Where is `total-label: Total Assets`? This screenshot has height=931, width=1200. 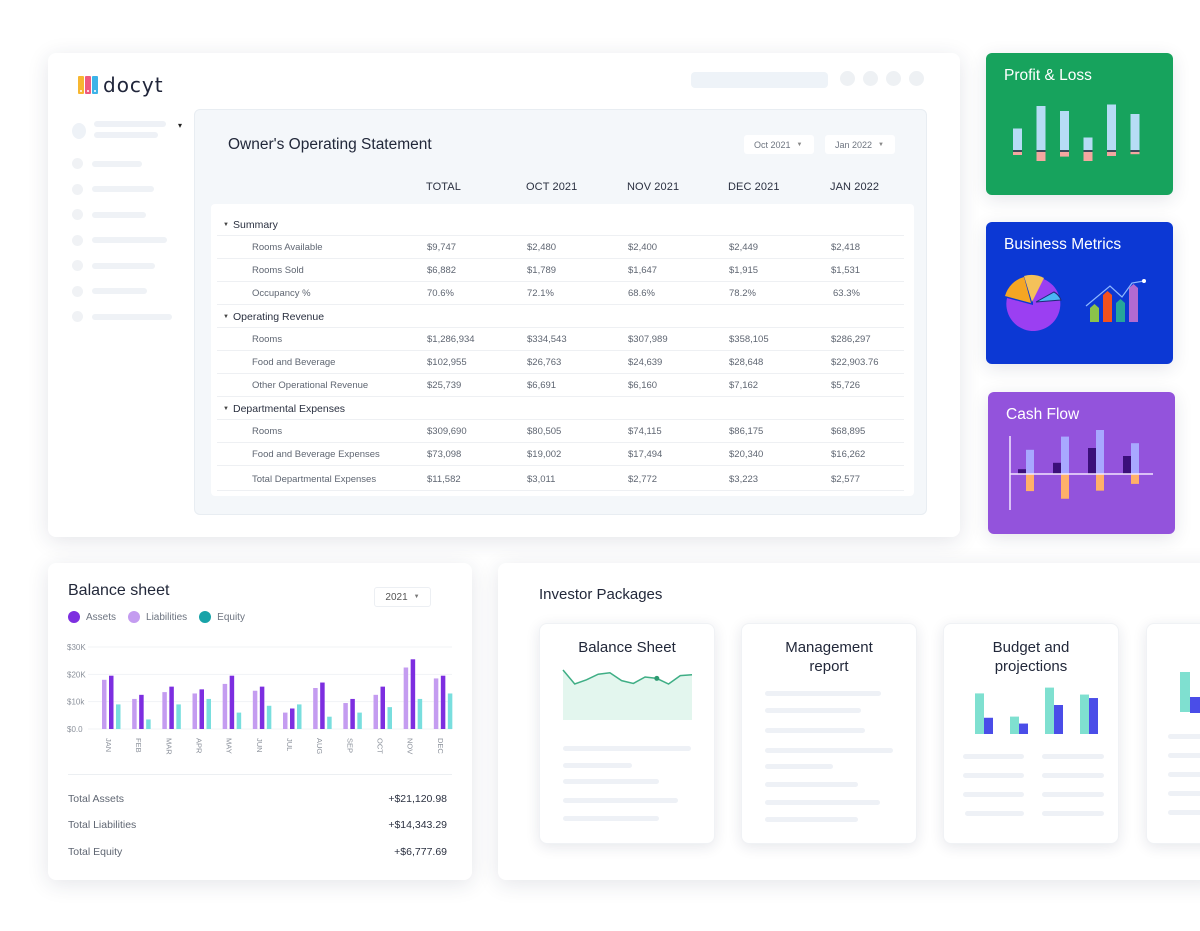
total-label: Total Assets is located at coordinates (96, 799).